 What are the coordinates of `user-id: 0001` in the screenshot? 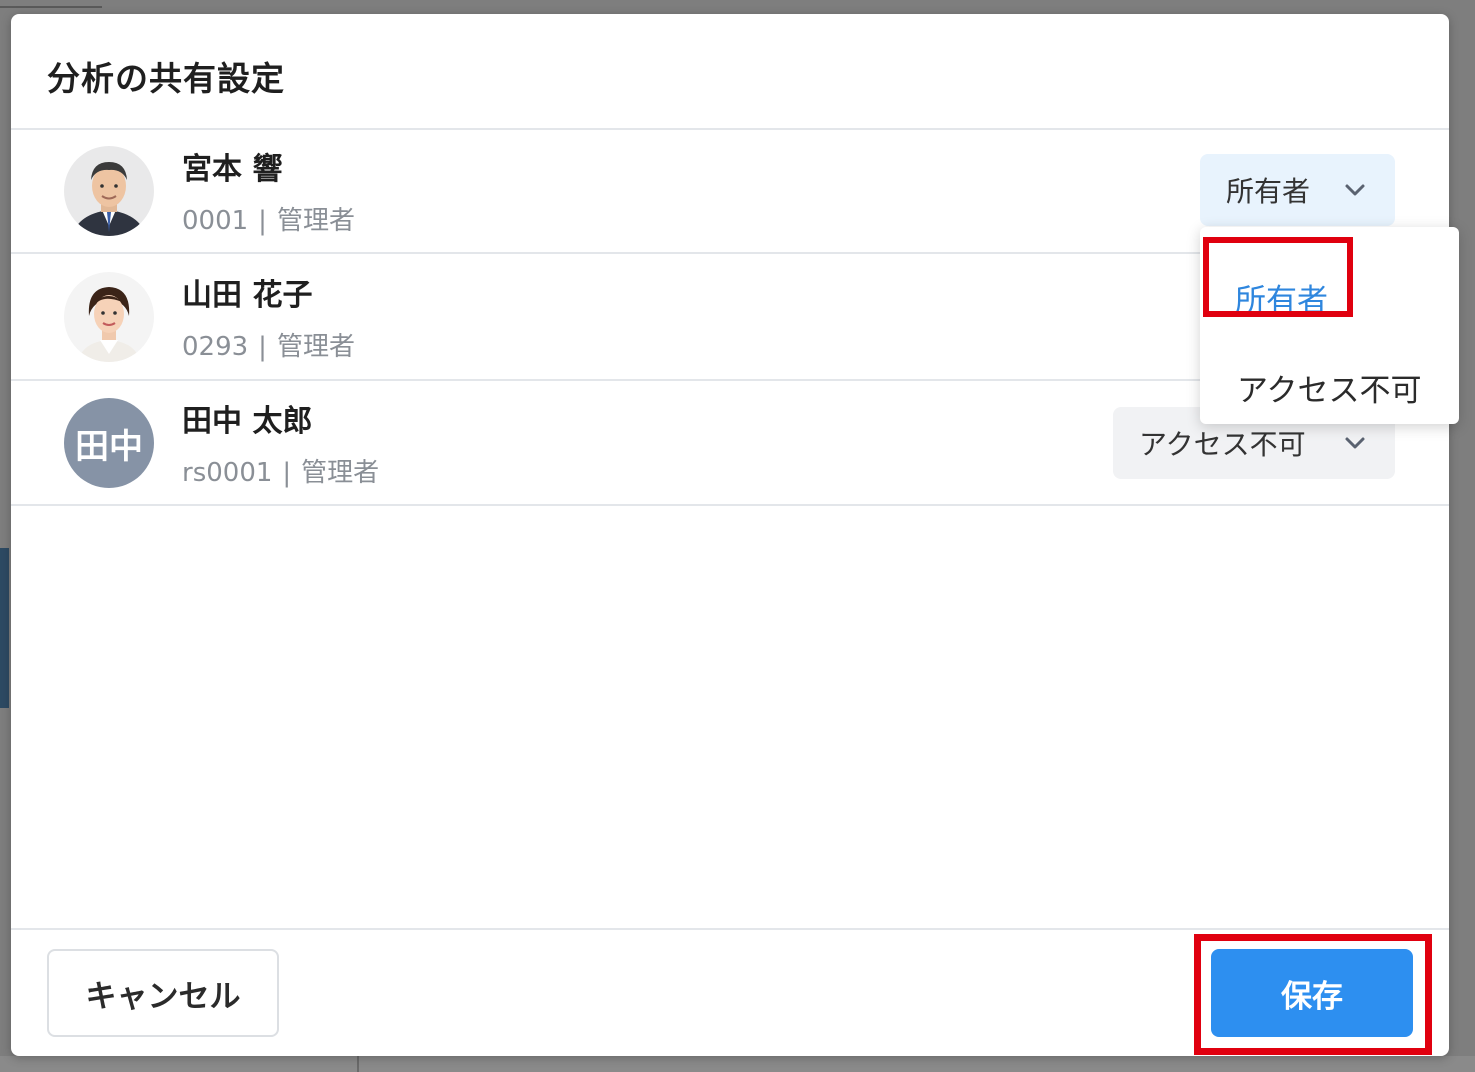 It's located at (215, 221).